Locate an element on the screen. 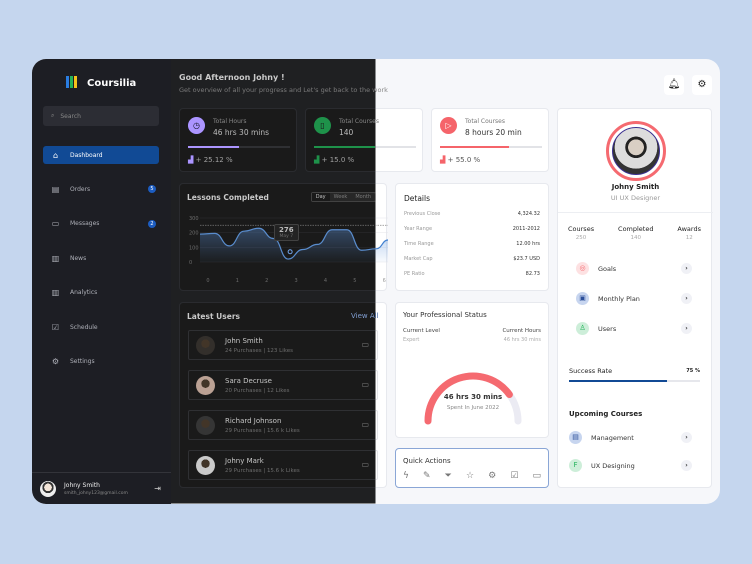 Image resolution: width=752 pixels, height=564 pixels. gauge-value: 46 hrs 30 mins is located at coordinates (473, 397).